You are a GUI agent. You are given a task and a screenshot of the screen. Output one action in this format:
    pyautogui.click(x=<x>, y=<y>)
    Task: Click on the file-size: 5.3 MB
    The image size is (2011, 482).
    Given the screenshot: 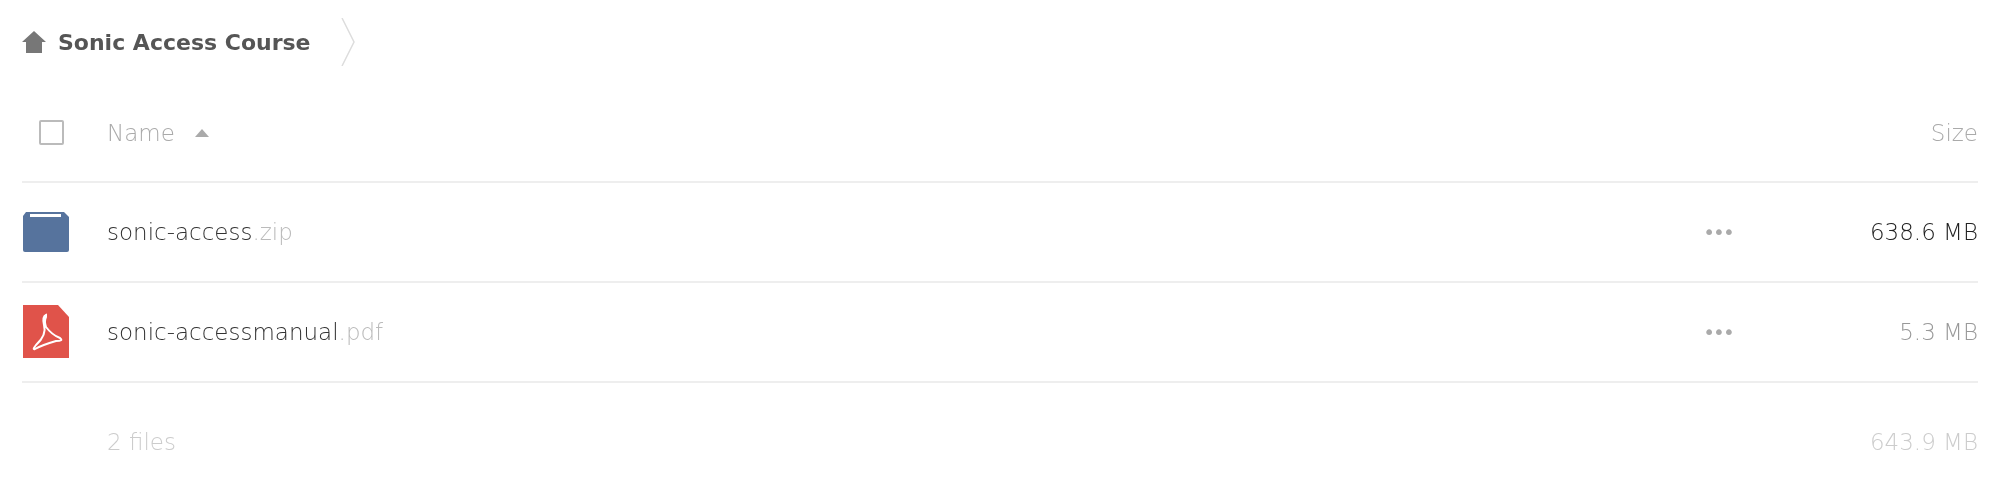 What is the action you would take?
    pyautogui.click(x=1938, y=332)
    